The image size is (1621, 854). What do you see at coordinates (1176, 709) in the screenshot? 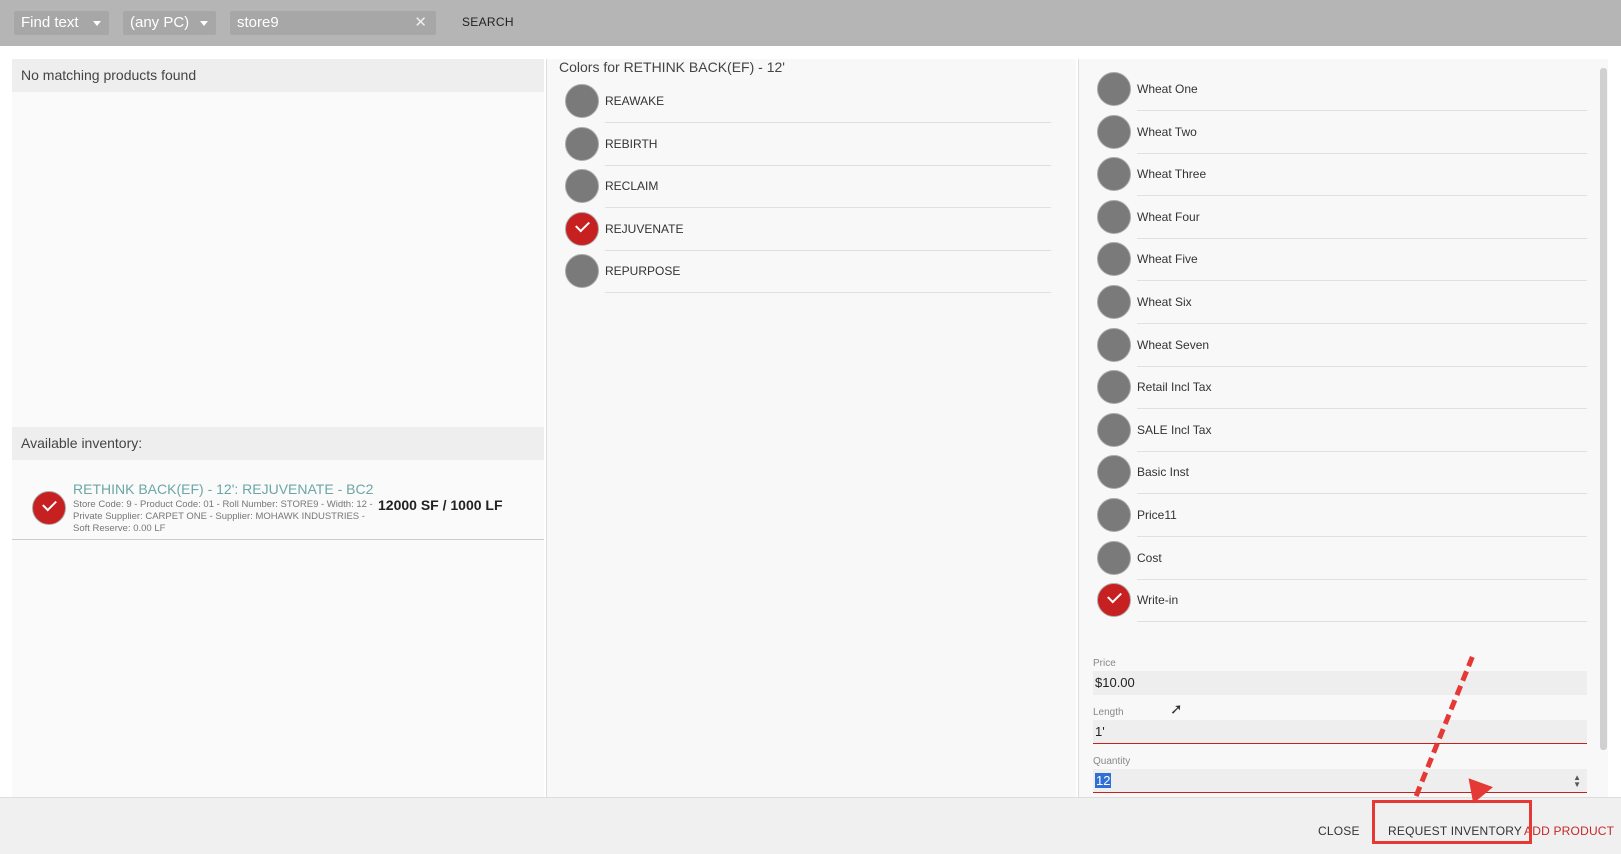
I see `mouse-cursor-icon: ➚` at bounding box center [1176, 709].